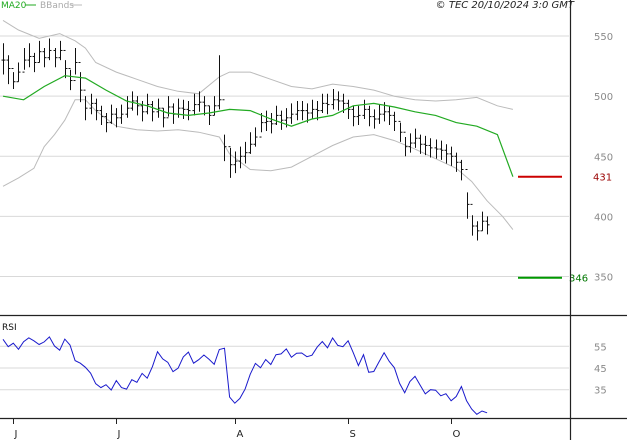  What do you see at coordinates (16, 434) in the screenshot?
I see `x-tick-label-0: J` at bounding box center [16, 434].